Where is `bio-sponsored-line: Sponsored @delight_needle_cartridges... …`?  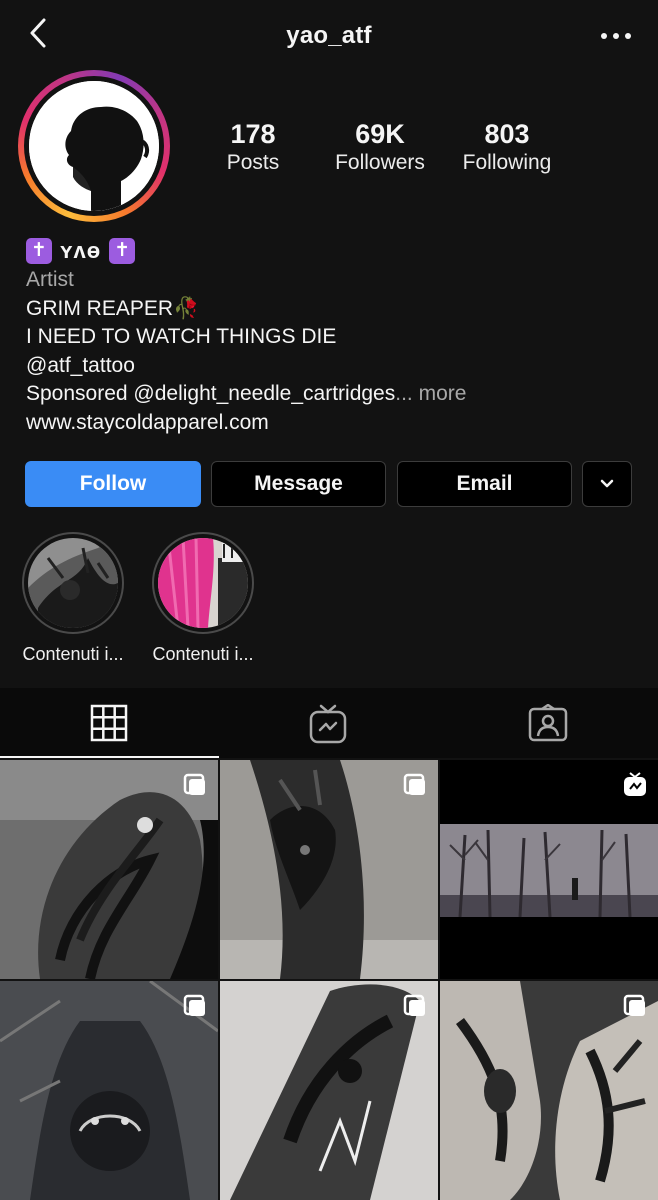 bio-sponsored-line: Sponsored @delight_needle_cartridges... … is located at coordinates (331, 394).